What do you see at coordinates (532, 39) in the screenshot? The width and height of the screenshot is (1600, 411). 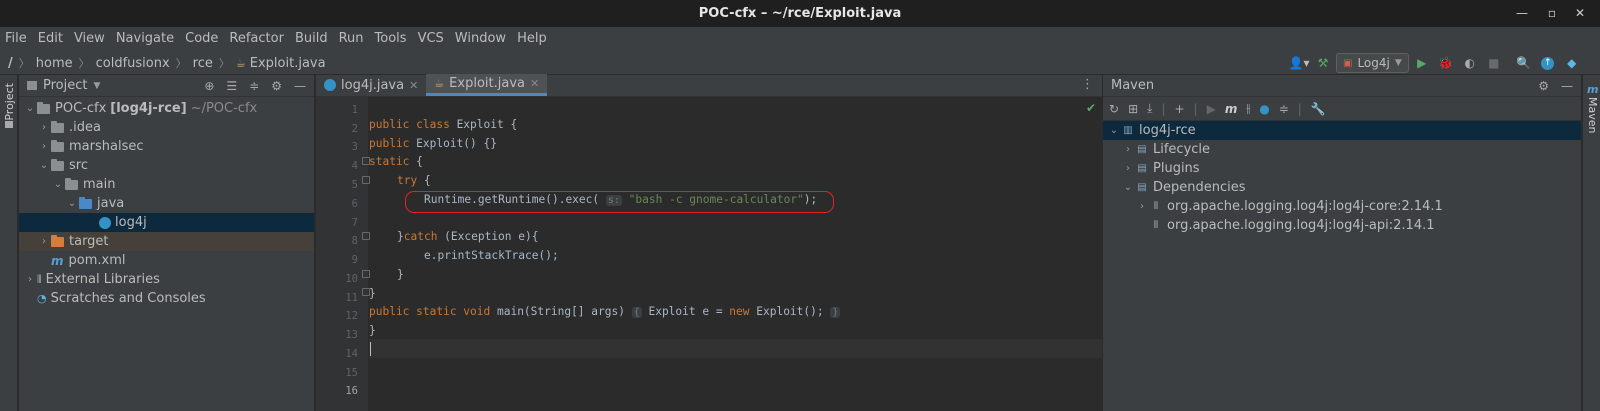 I see `menu-help: Help` at bounding box center [532, 39].